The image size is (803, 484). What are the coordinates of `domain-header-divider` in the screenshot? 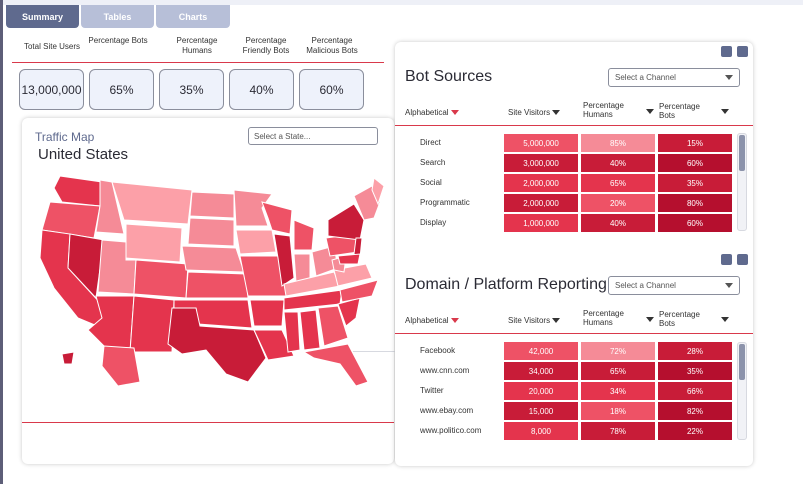 It's located at (574, 333).